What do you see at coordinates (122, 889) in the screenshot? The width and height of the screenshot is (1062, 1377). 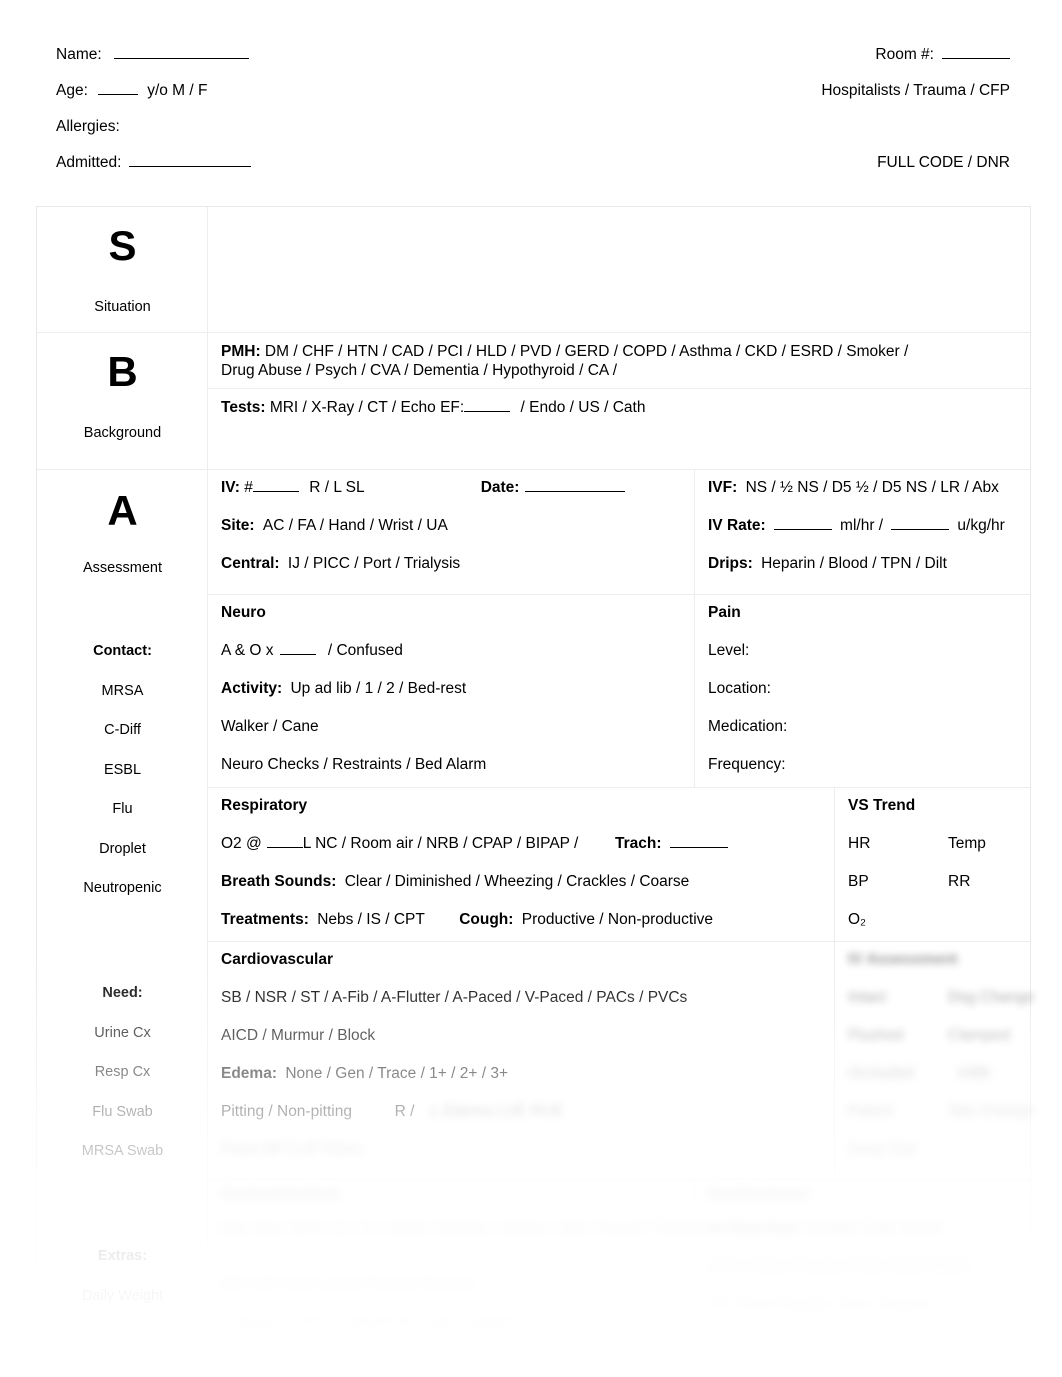 I see `sidebar-item-neutropenic: Neutropenic` at bounding box center [122, 889].